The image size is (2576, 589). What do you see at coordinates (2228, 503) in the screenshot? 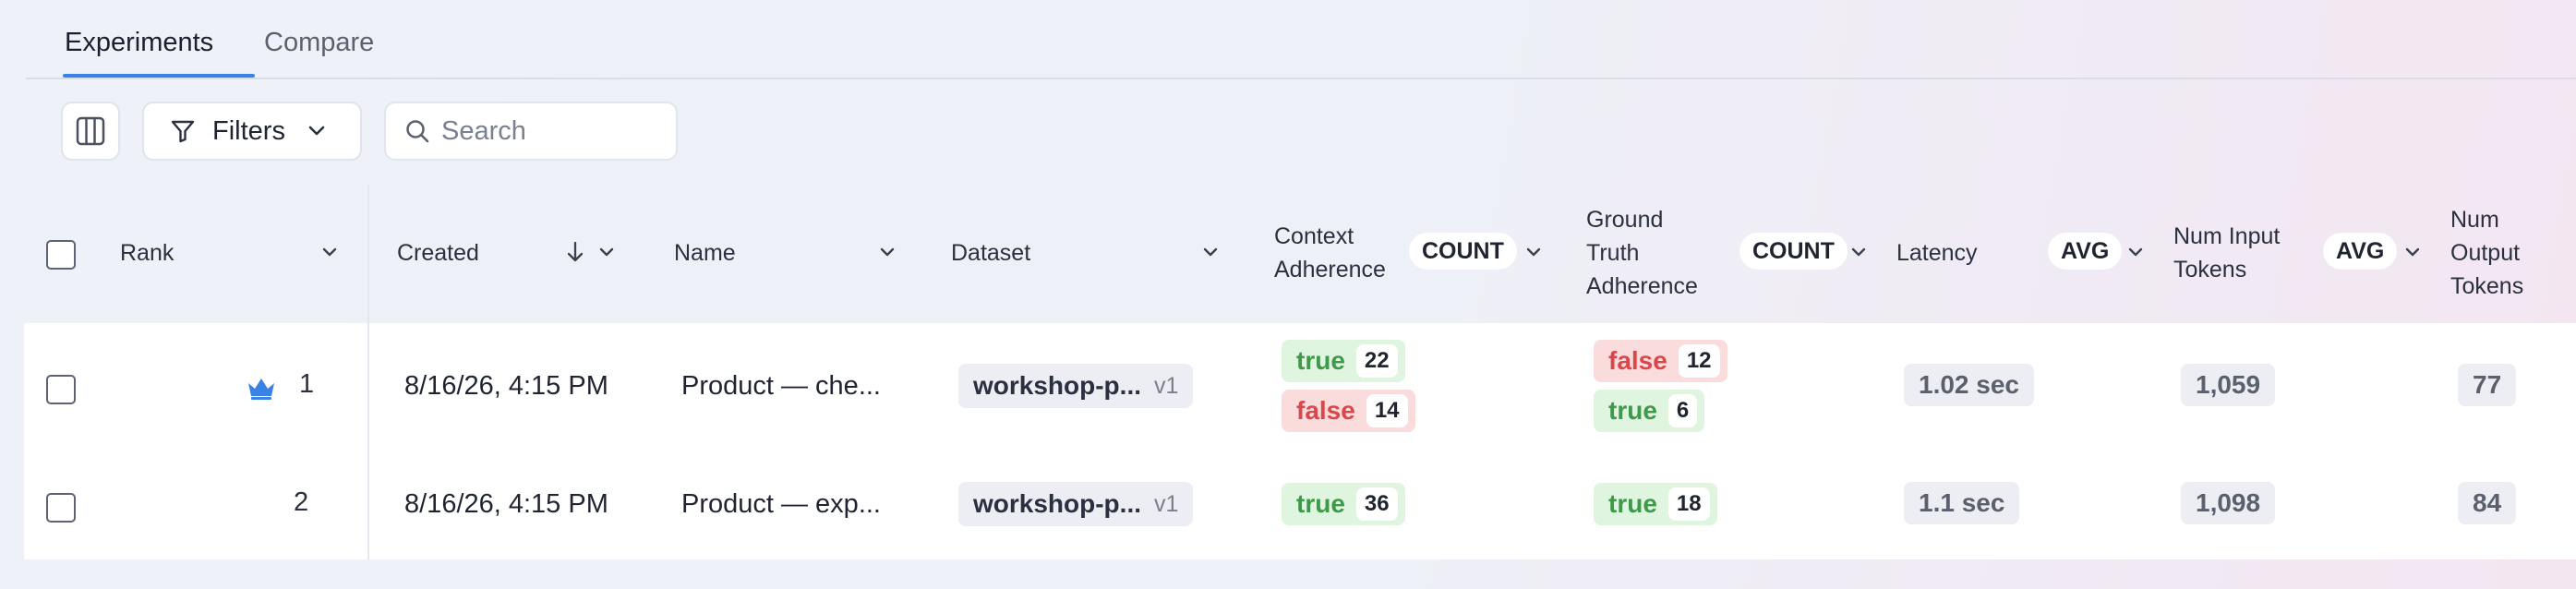
I see `num-input-tokens-value: 1,098` at bounding box center [2228, 503].